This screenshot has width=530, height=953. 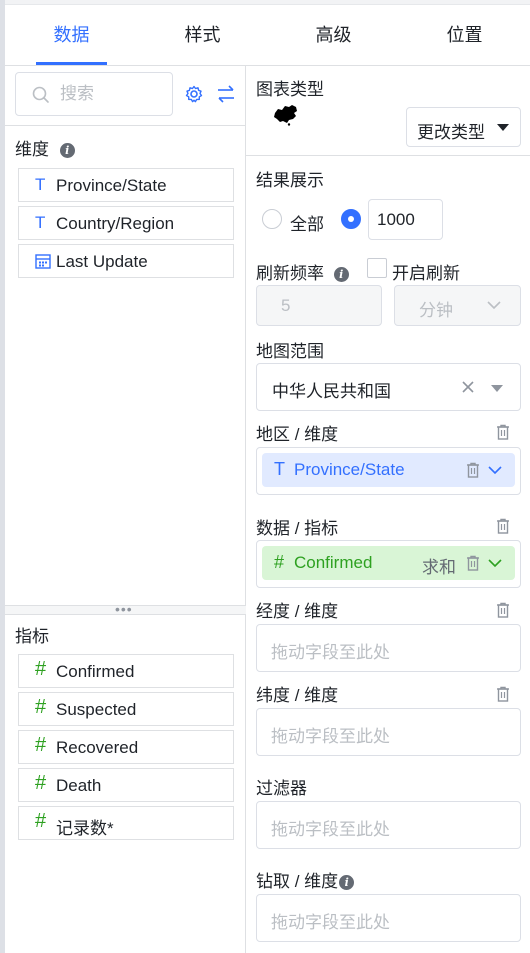 What do you see at coordinates (333, 35) in the screenshot?
I see `tab-advanced: 高级` at bounding box center [333, 35].